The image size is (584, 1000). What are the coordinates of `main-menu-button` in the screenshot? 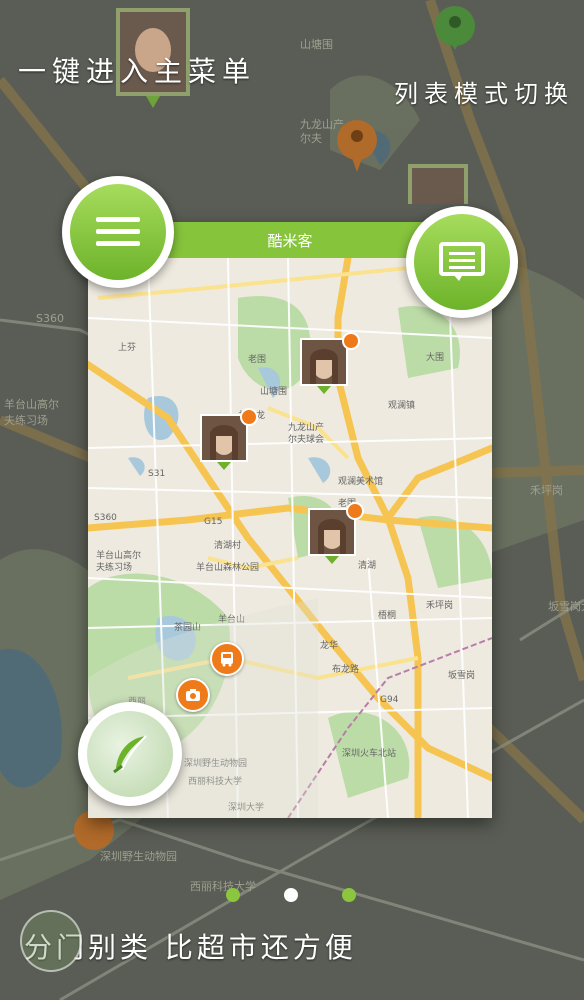 It's located at (118, 232).